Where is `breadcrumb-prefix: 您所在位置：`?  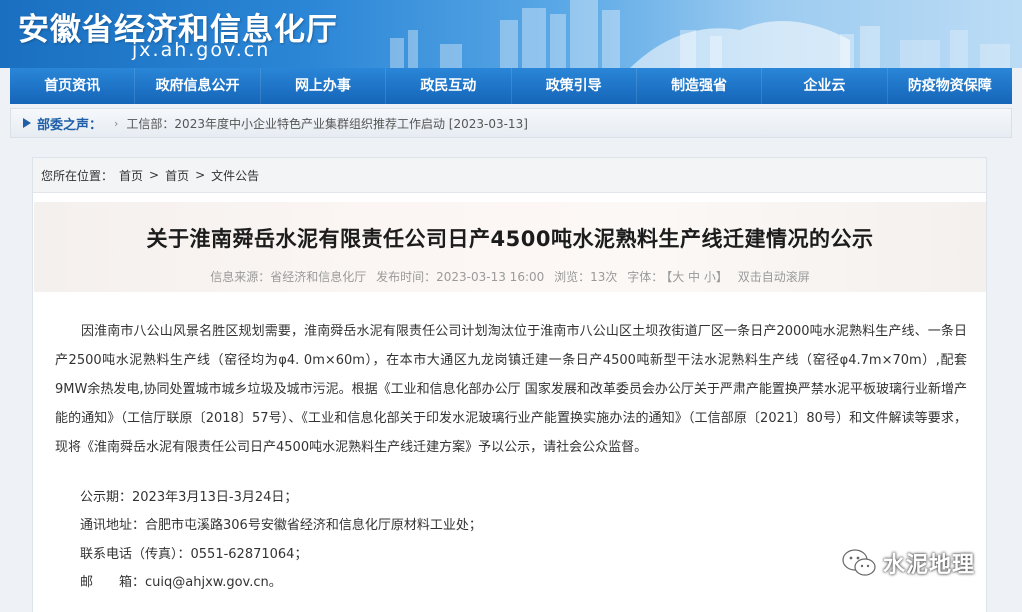 breadcrumb-prefix: 您所在位置： is located at coordinates (77, 175).